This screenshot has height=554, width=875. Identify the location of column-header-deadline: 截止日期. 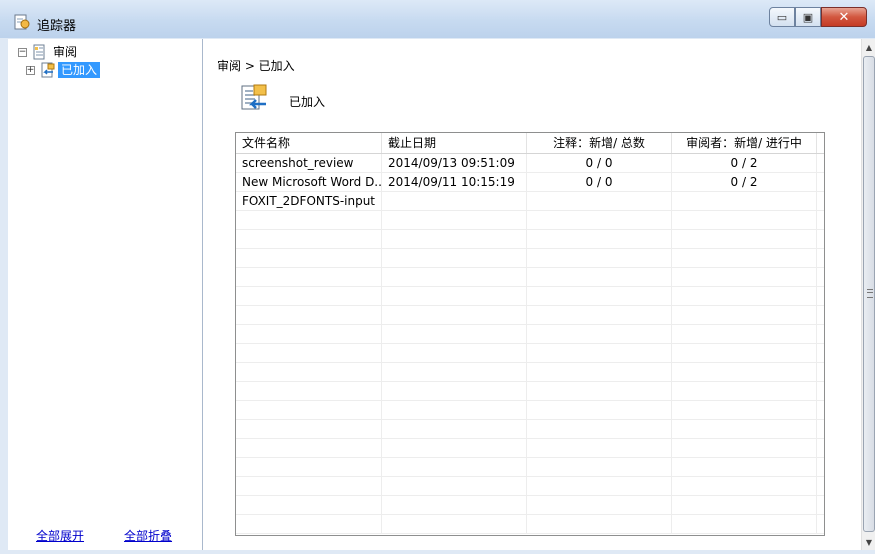
(454, 143).